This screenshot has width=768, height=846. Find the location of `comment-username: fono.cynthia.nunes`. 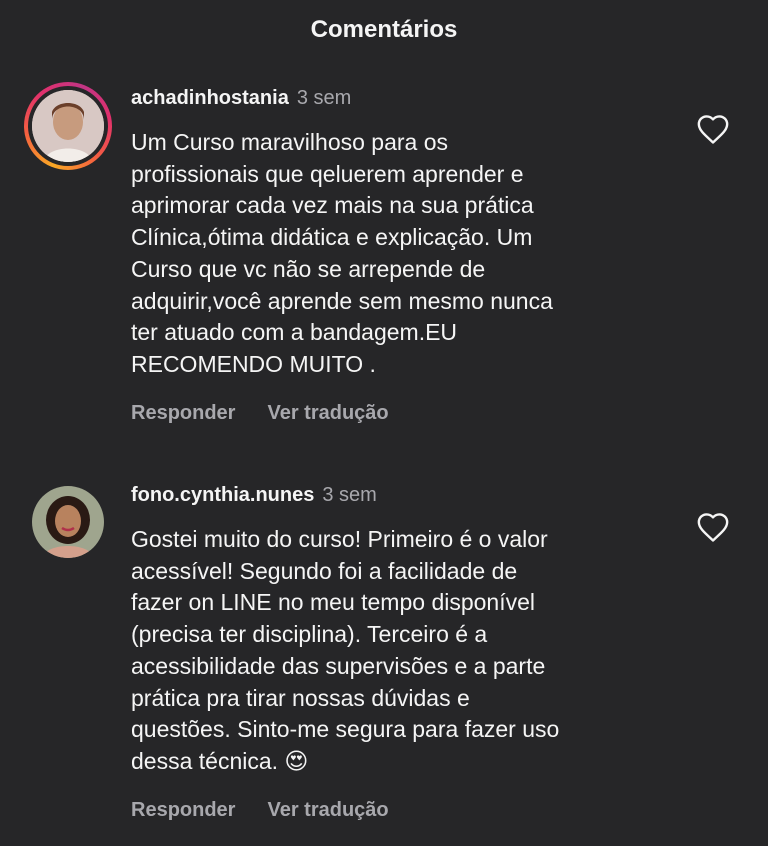

comment-username: fono.cynthia.nunes is located at coordinates (222, 495).